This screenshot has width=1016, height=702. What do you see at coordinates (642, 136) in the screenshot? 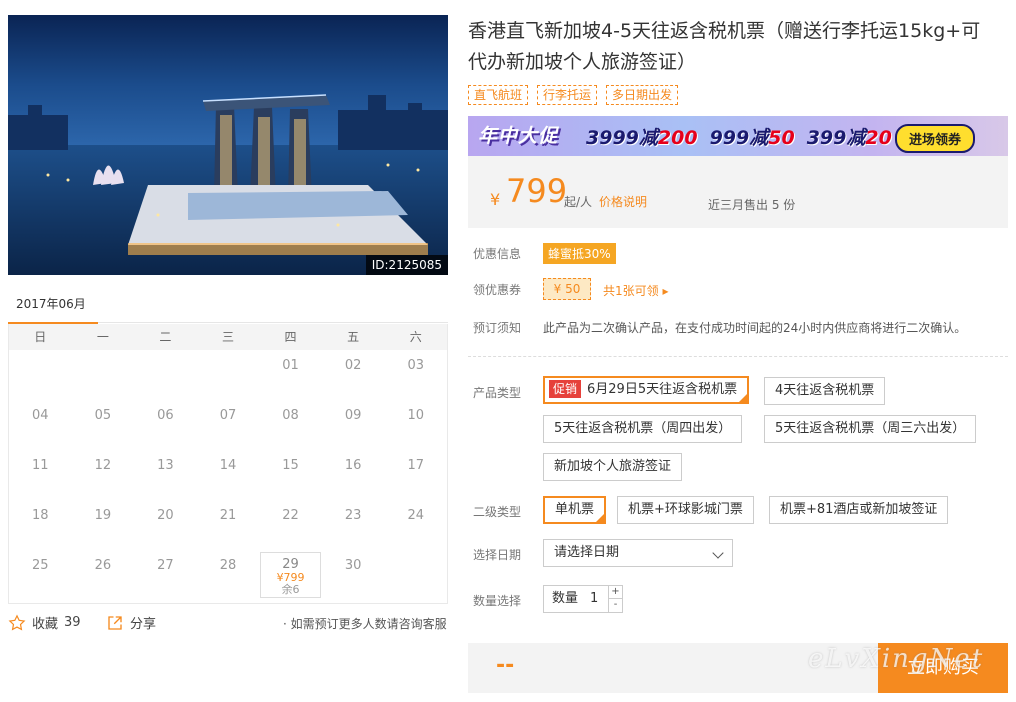
I see `banner-deal: 3999减200` at bounding box center [642, 136].